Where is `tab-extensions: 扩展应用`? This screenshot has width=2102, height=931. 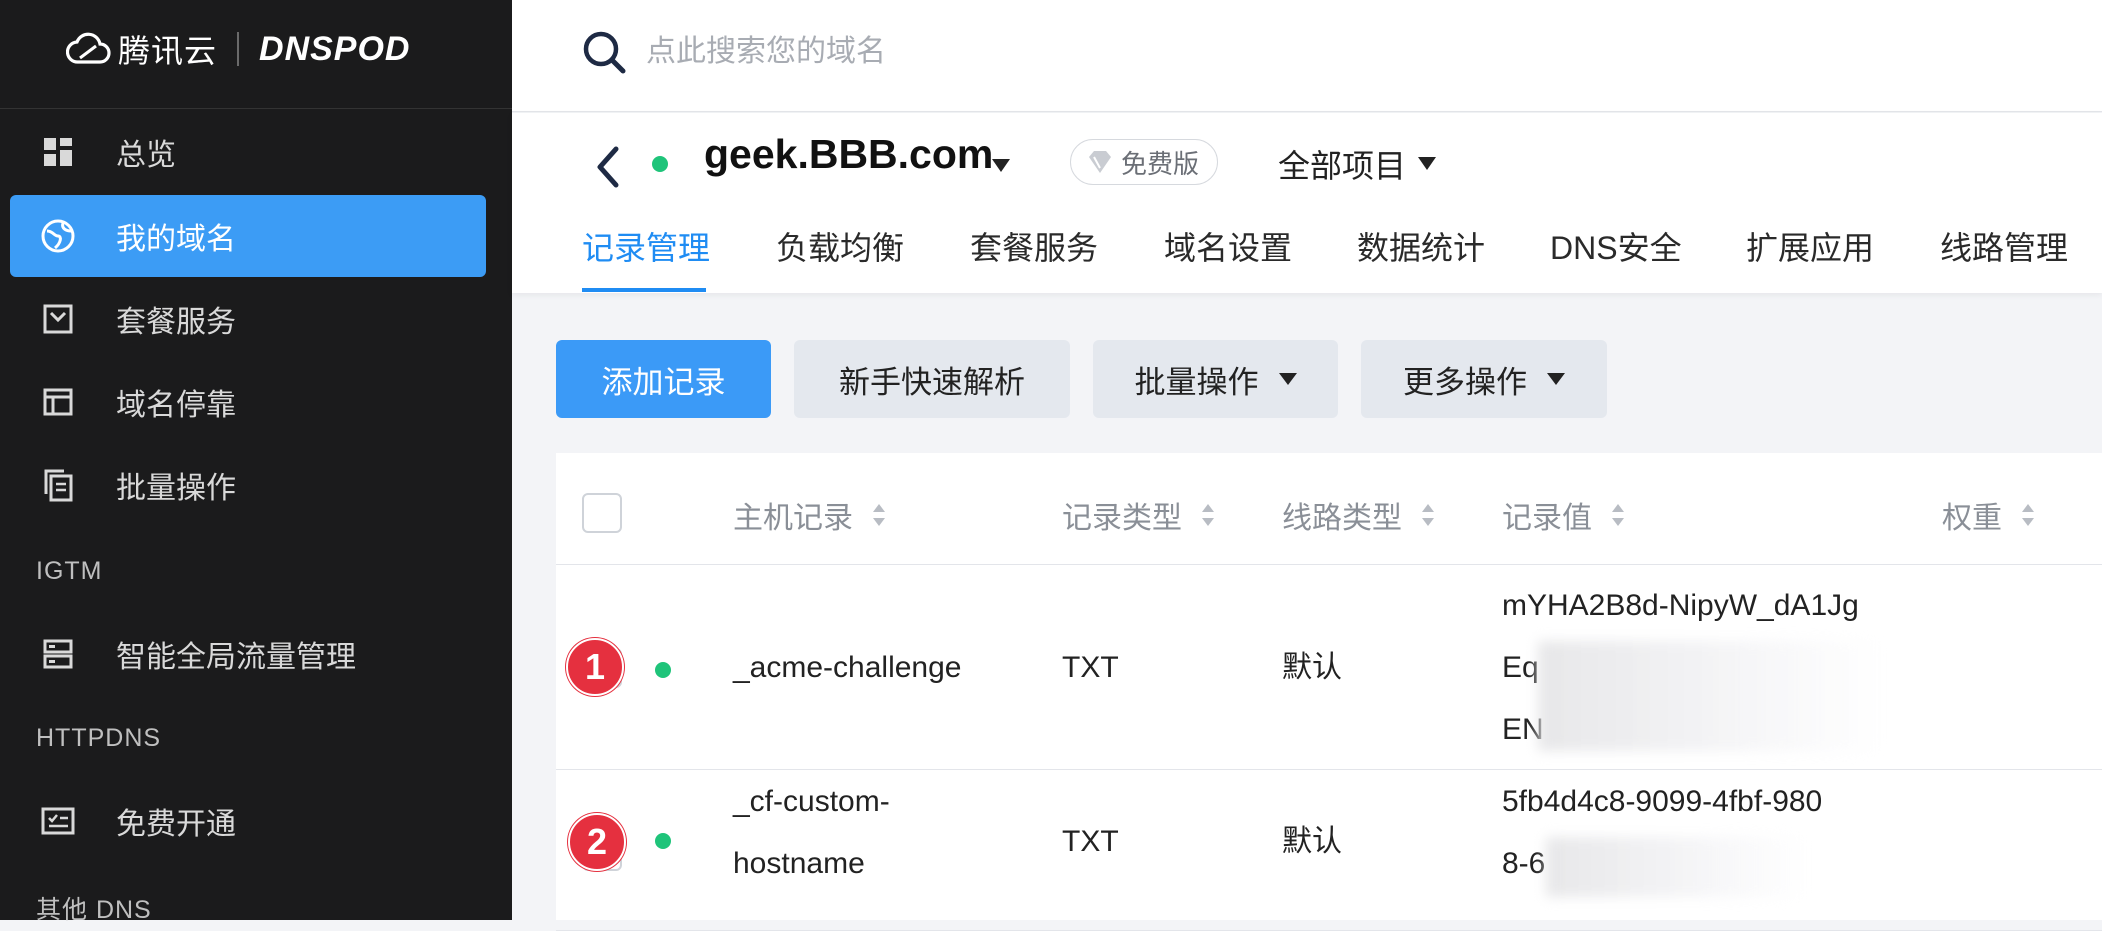
tab-extensions: 扩展应用 is located at coordinates (1810, 246).